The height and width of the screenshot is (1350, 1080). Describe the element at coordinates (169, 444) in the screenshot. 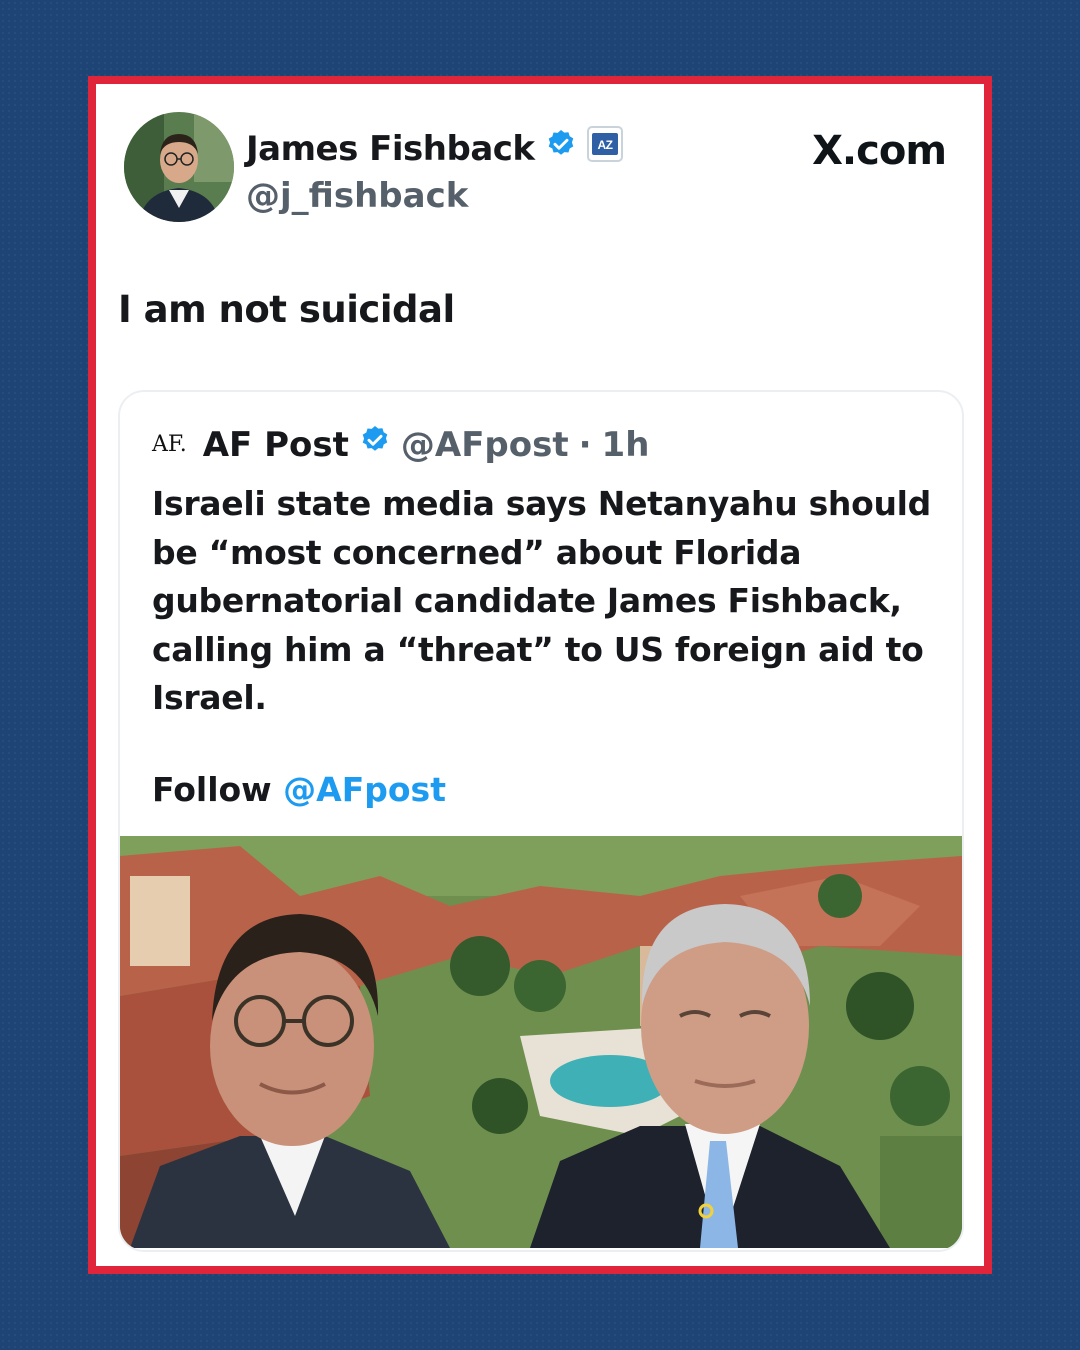

I see `quoted-avatar-logo: AF.` at that location.